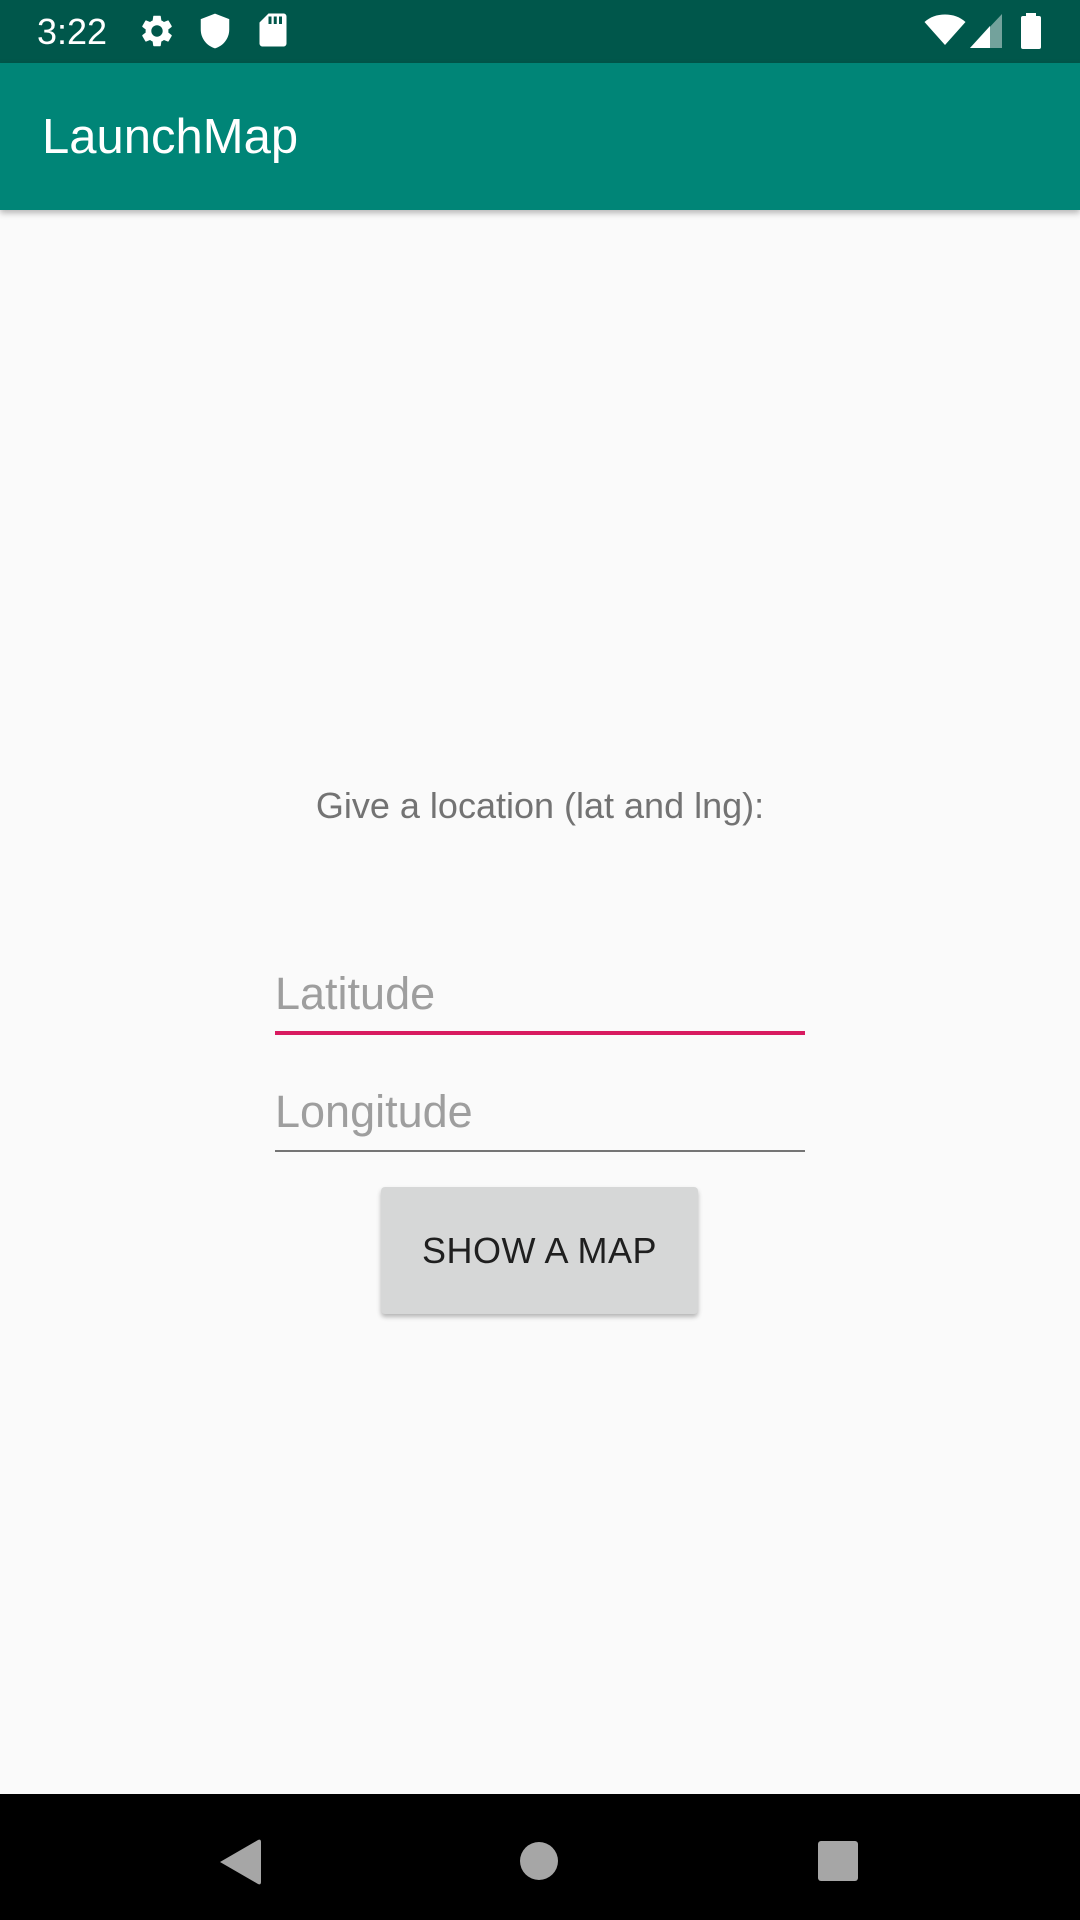 Image resolution: width=1080 pixels, height=1920 pixels. I want to click on latitude-field, so click(540, 995).